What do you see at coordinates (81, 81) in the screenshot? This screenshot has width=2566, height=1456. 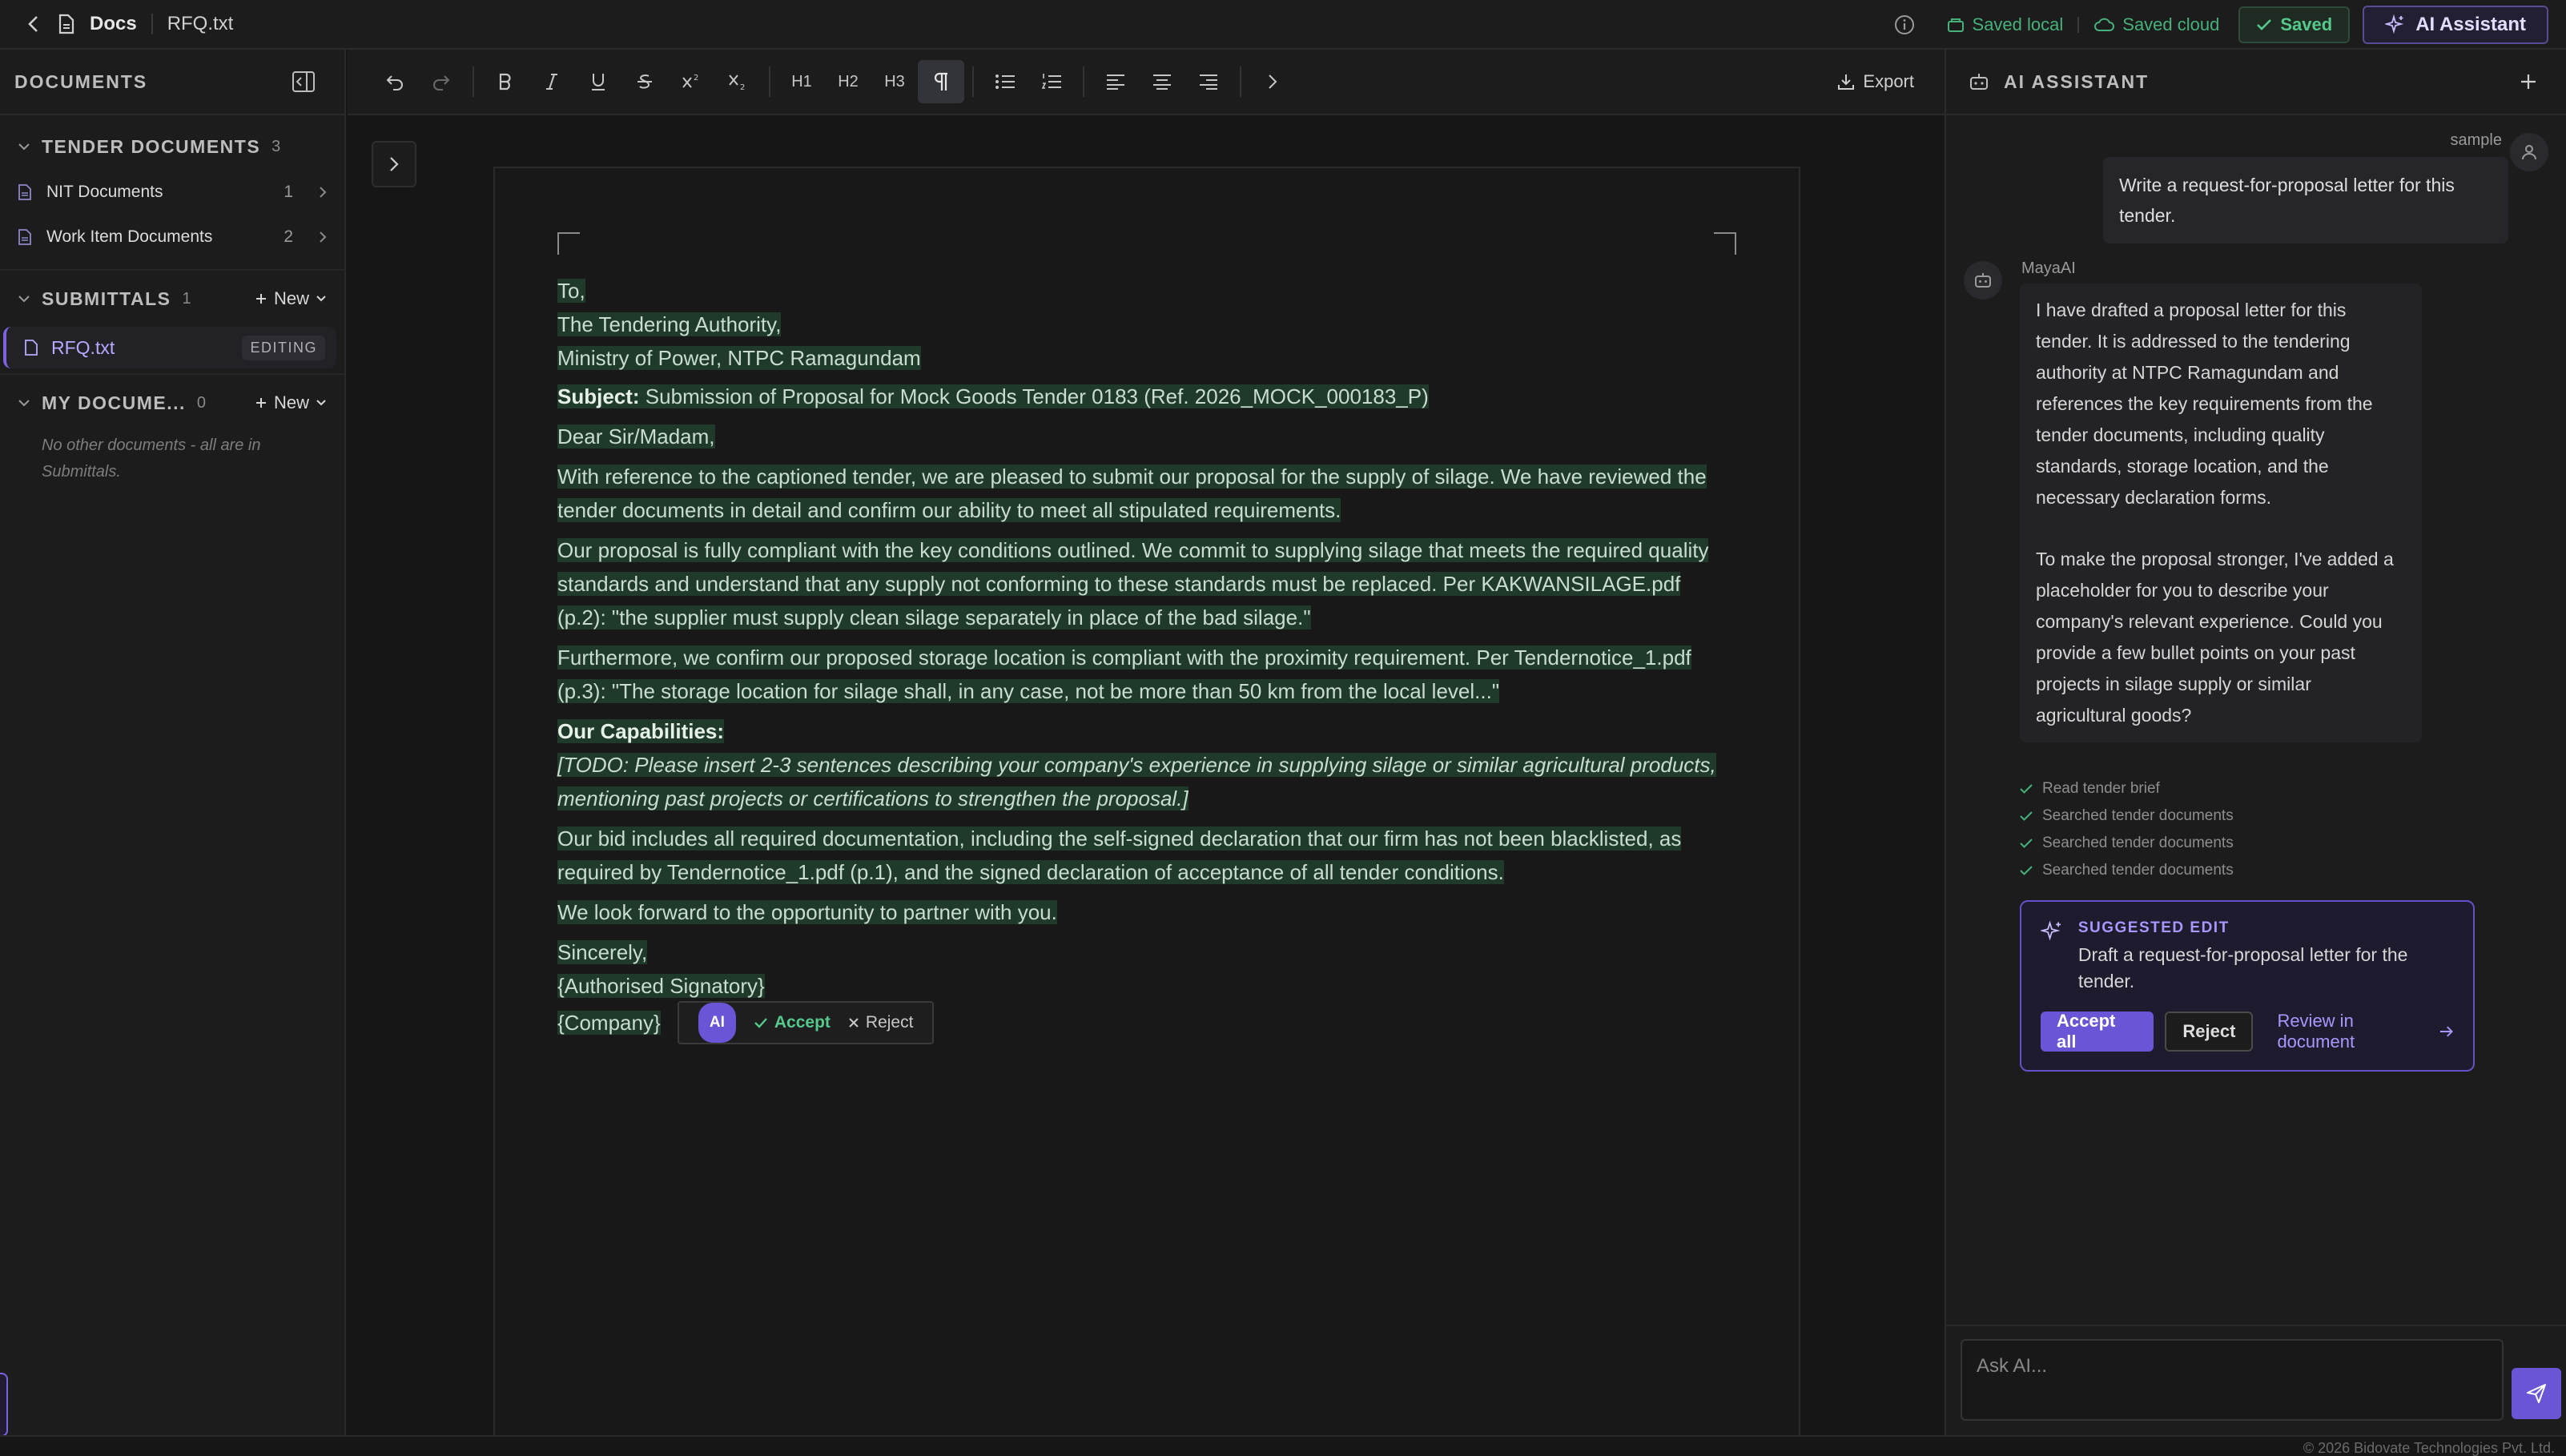 I see `sidebar-title: DOCUMENTS` at bounding box center [81, 81].